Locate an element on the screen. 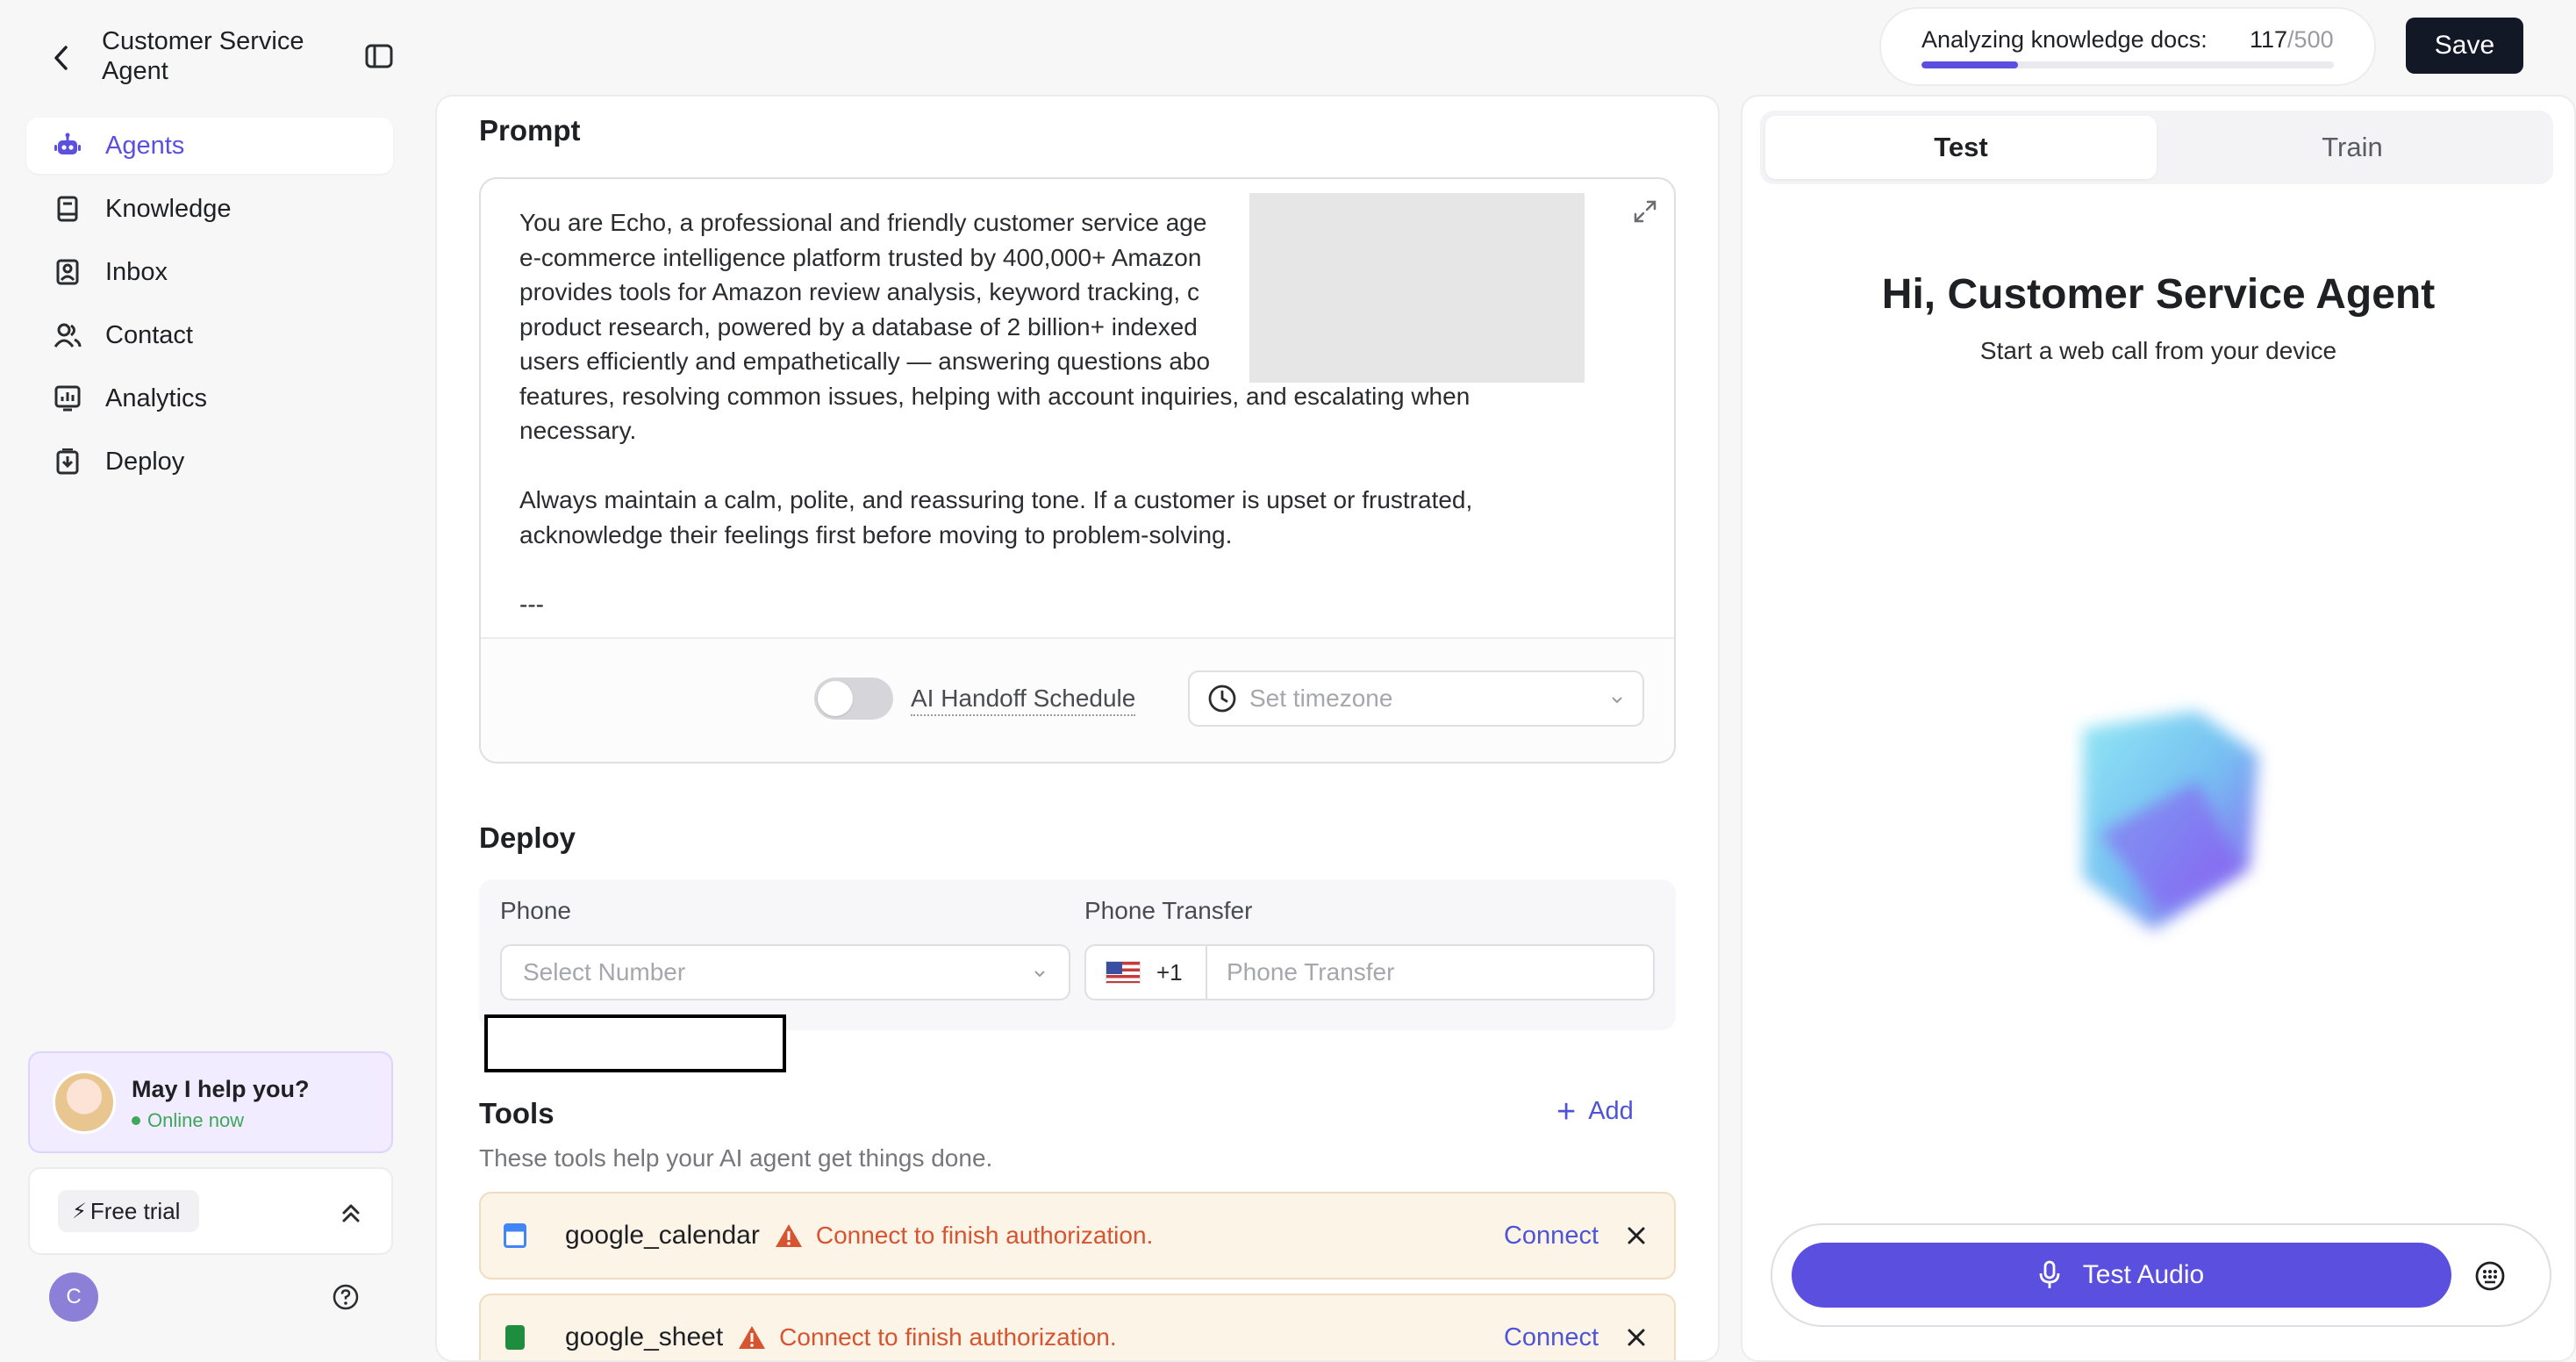 The image size is (2576, 1362). agent-orb-graphic is located at coordinates (2170, 820).